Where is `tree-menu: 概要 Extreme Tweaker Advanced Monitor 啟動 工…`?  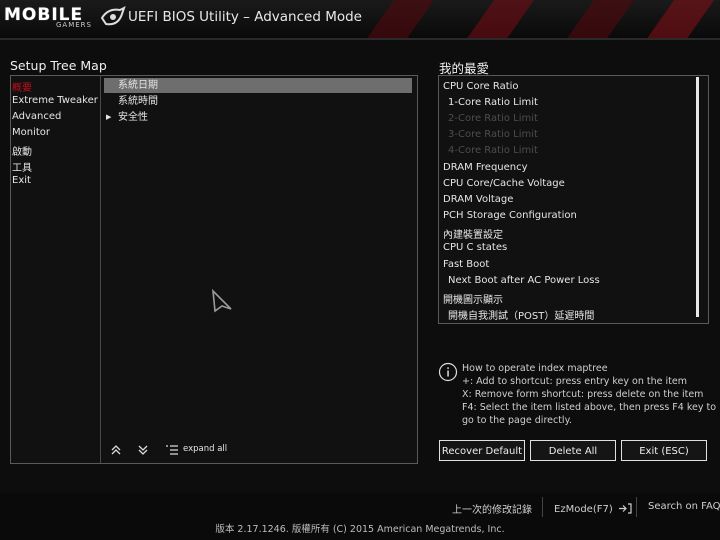
tree-menu: 概要 Extreme Tweaker Advanced Monitor 啟動 工… is located at coordinates (55, 269).